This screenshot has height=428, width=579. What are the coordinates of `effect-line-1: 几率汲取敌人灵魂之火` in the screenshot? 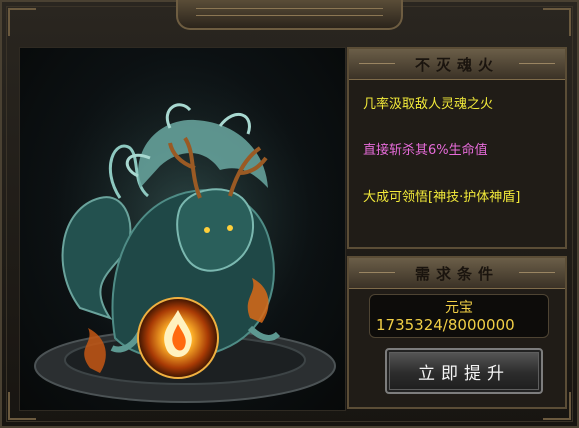 It's located at (428, 104).